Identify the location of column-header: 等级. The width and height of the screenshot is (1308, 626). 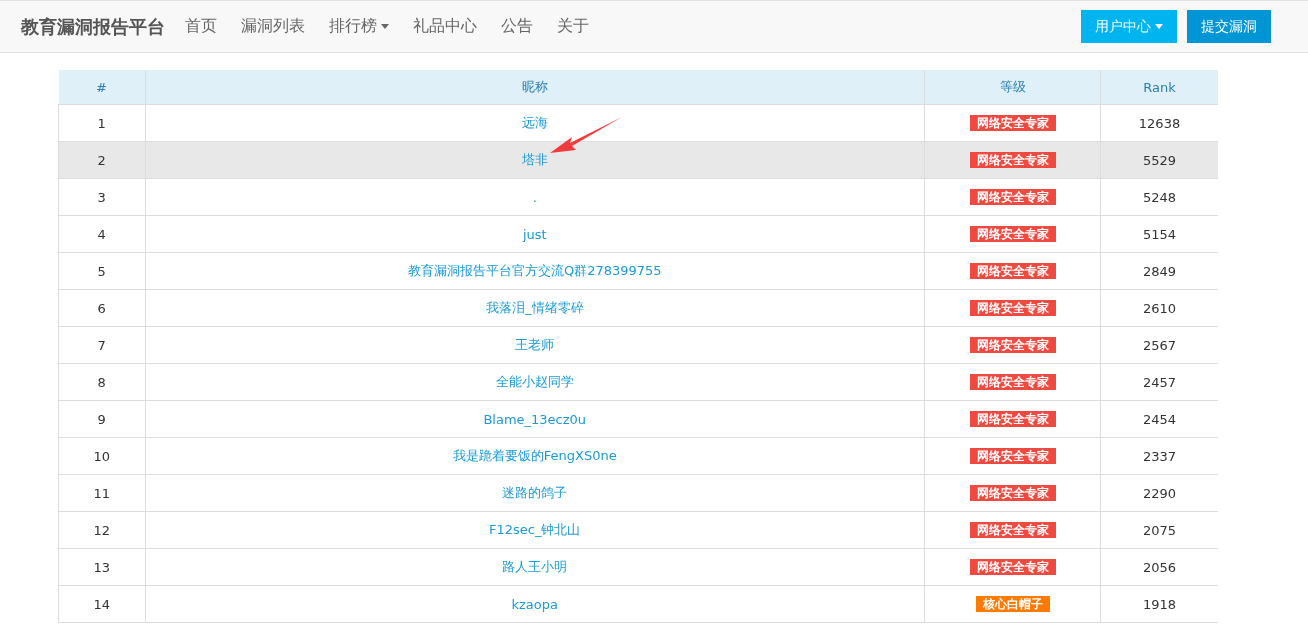
(1012, 87).